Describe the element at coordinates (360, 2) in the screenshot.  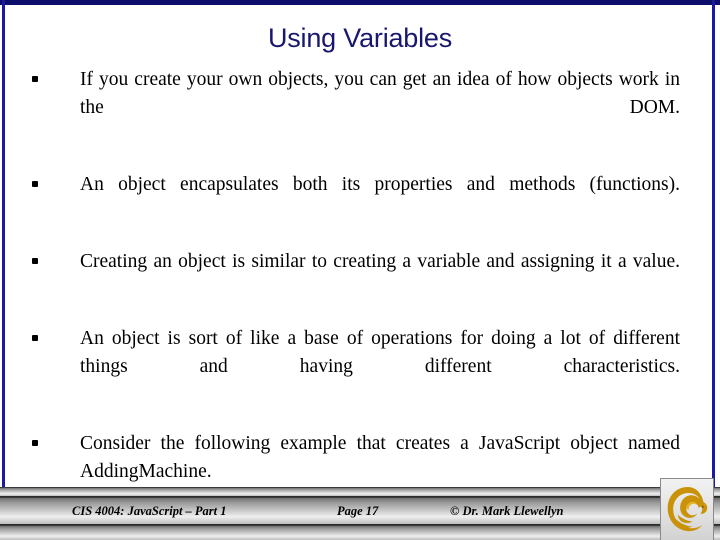
I see `slide-border-top` at that location.